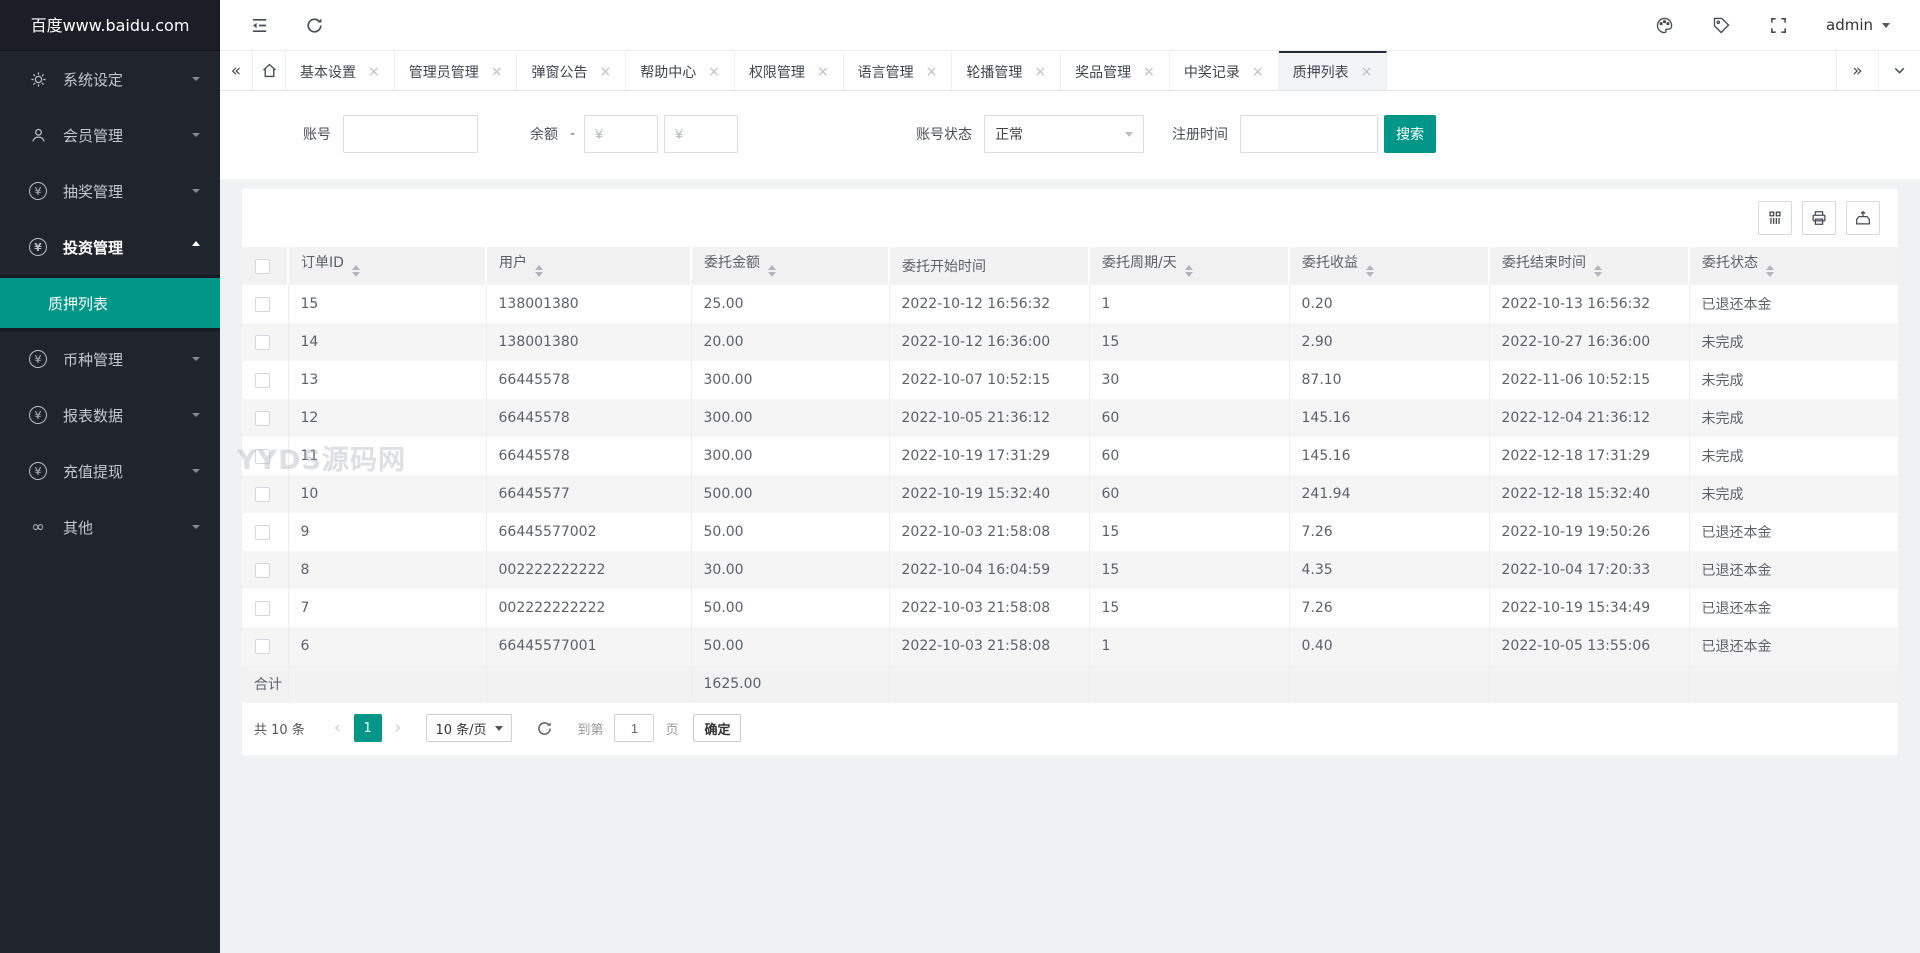  Describe the element at coordinates (1589, 266) in the screenshot. I see `column-header-委托结束时间: 委托结束时间` at that location.